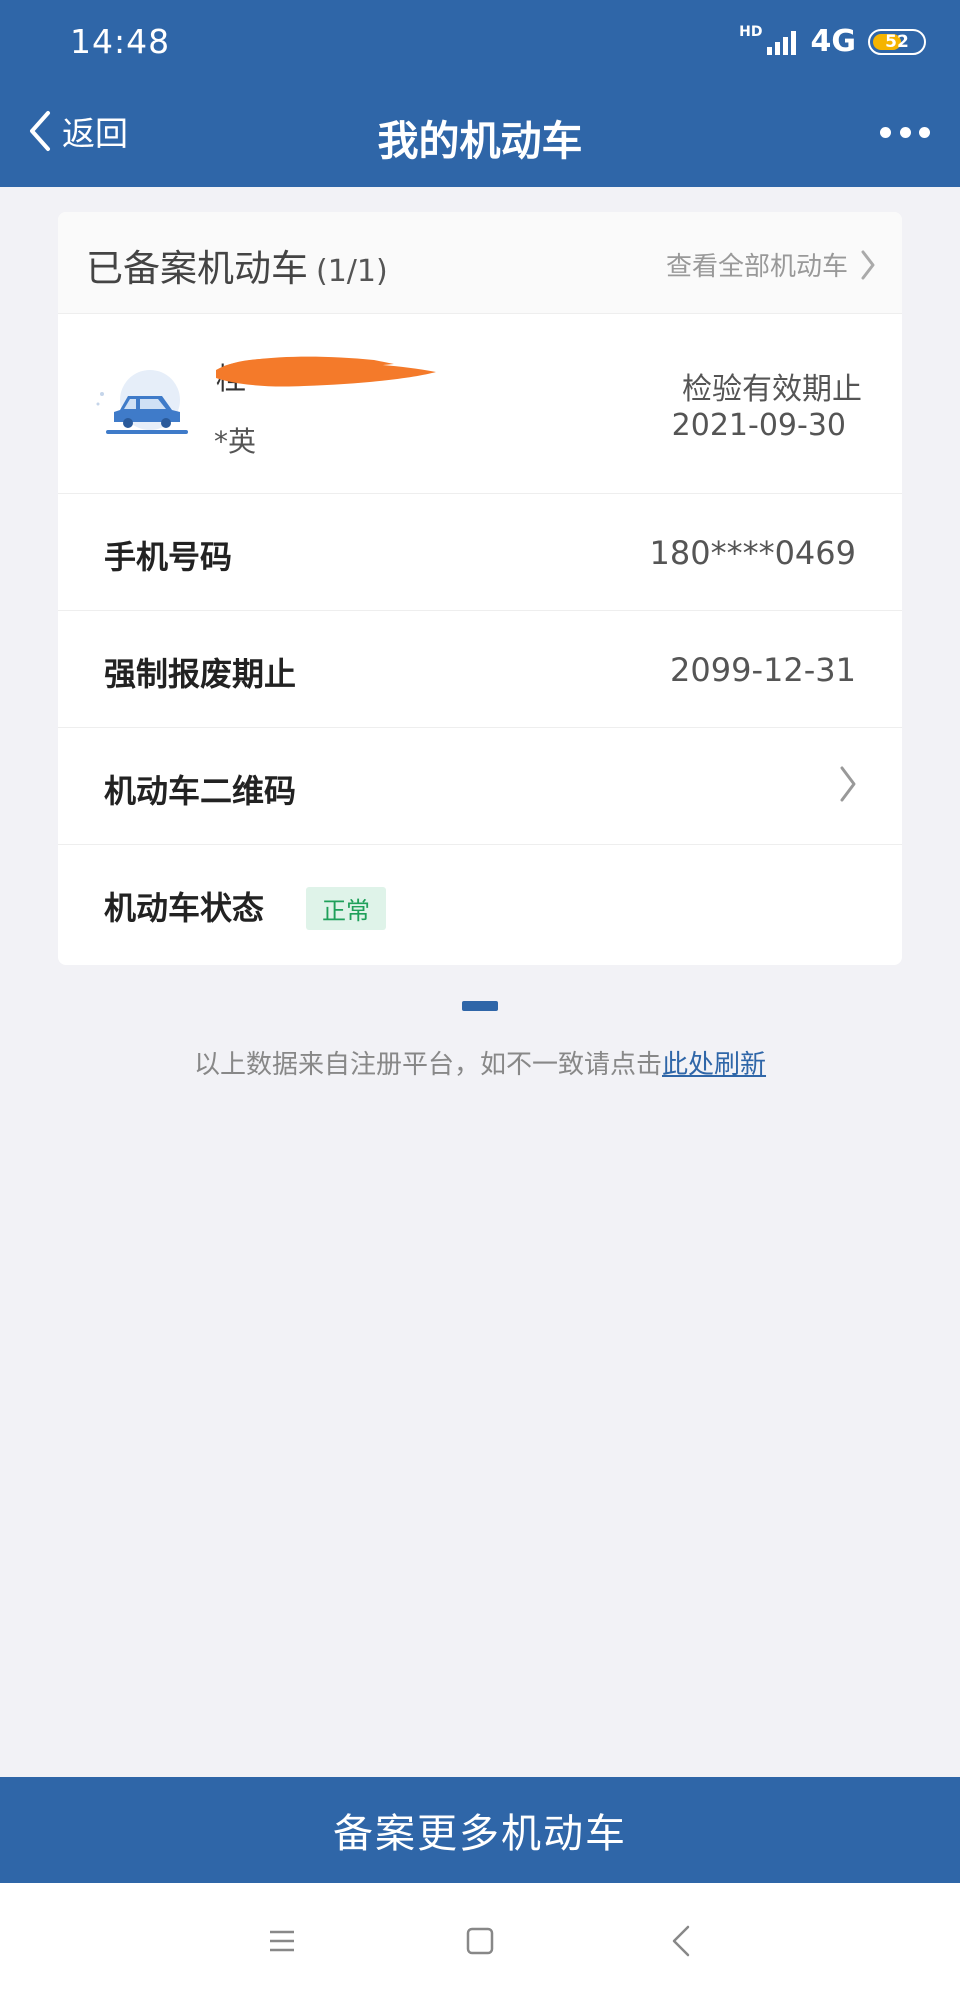  I want to click on qr-code-row: 机动车二维码, so click(480, 786).